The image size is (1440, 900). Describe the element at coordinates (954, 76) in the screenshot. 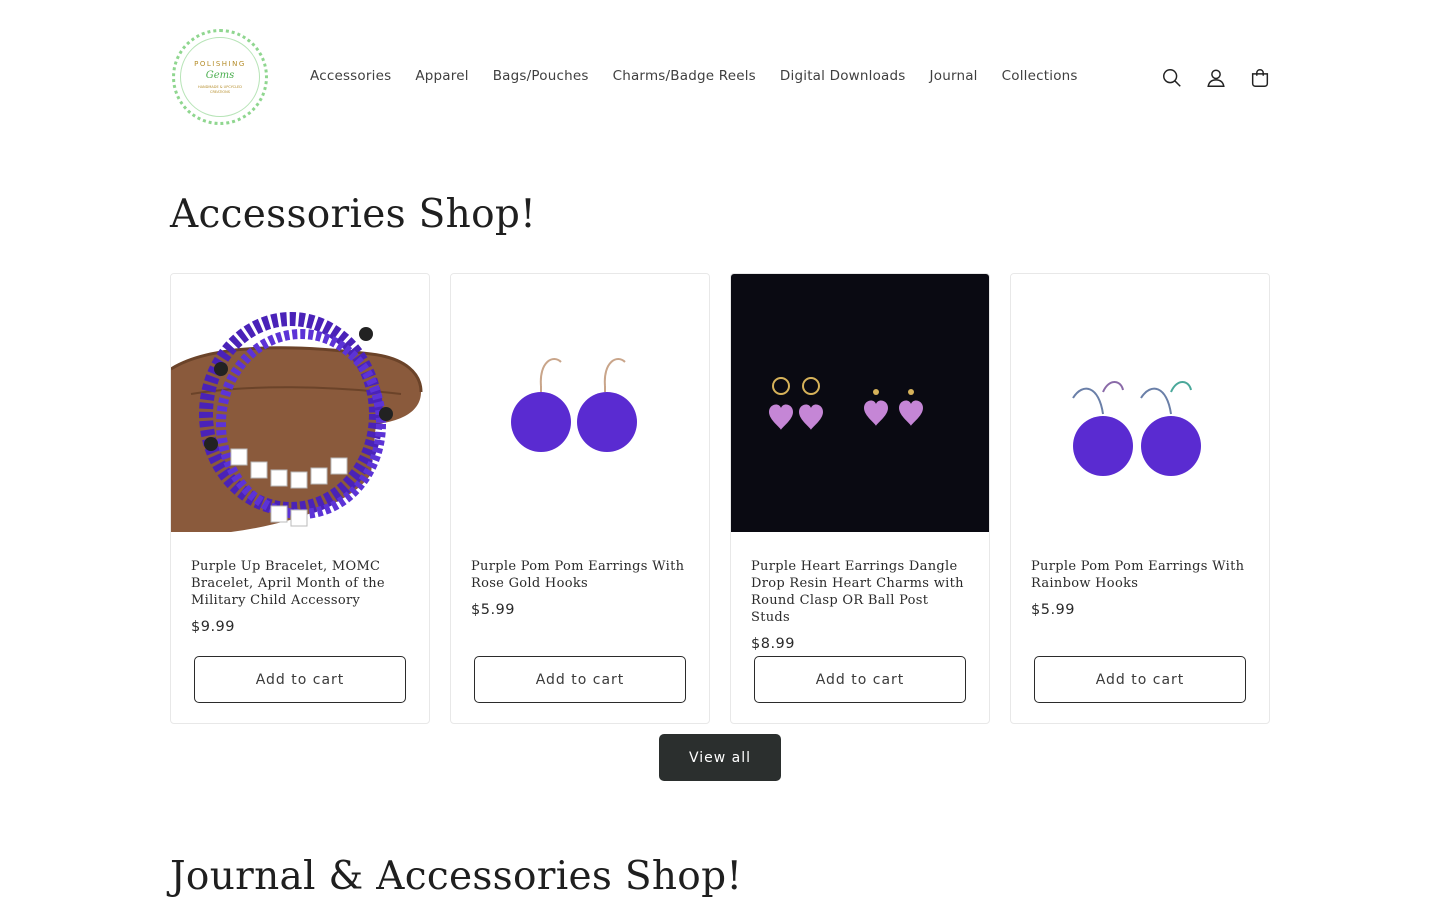

I see `nav-item-journal: Journal` at that location.